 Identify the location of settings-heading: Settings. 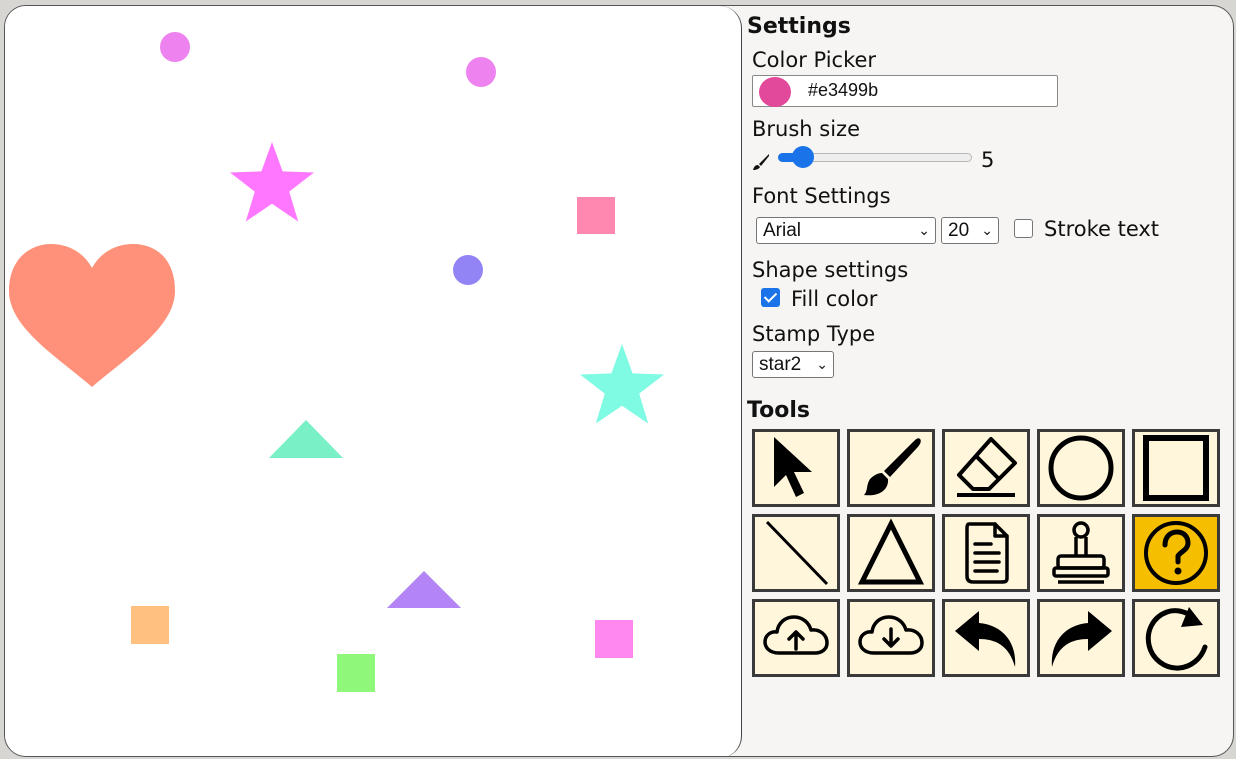
(799, 26).